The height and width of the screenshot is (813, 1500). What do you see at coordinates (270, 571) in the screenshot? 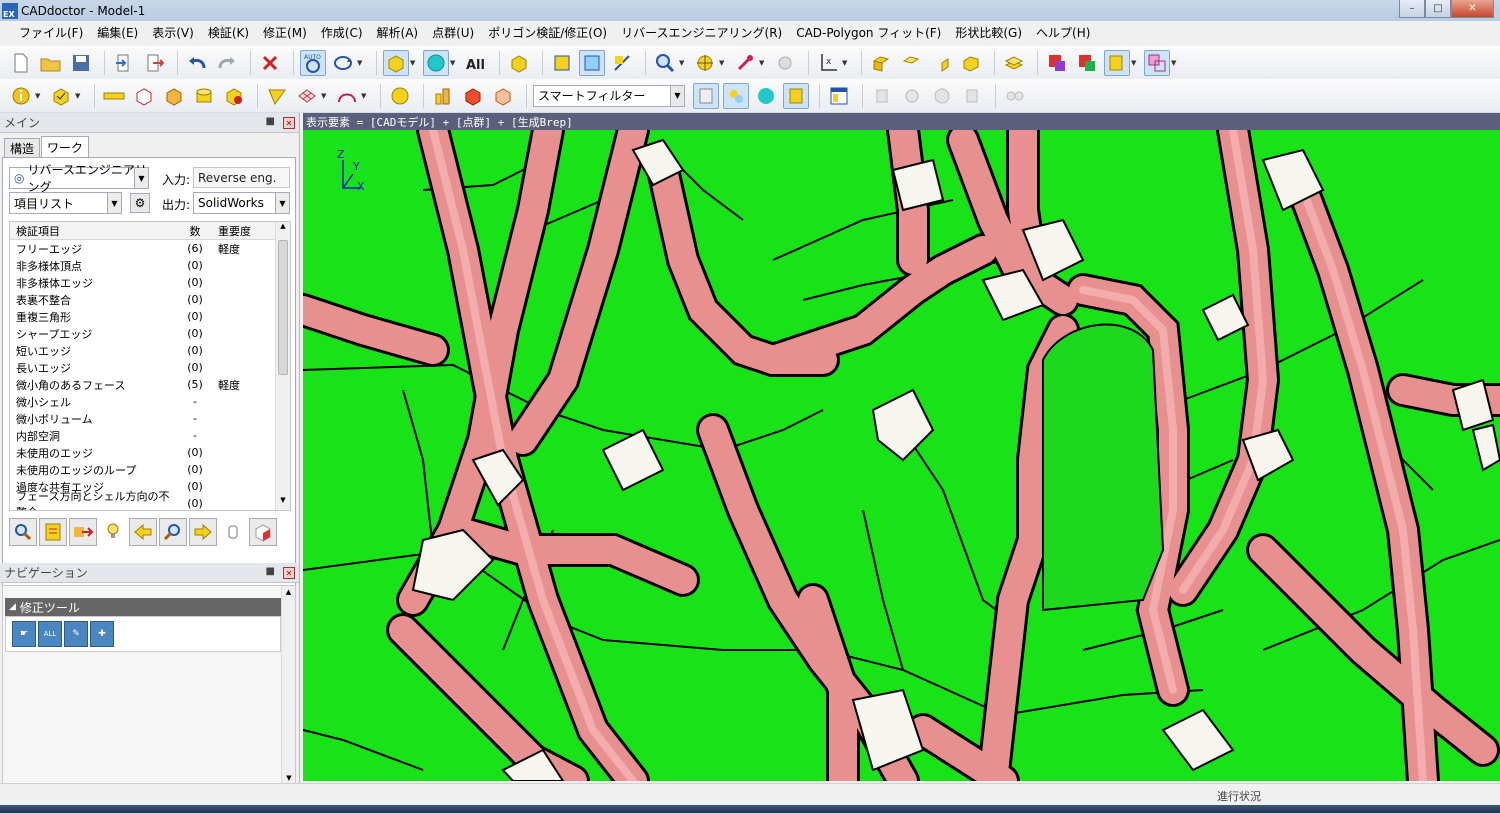
I see `pin-icon: ■` at bounding box center [270, 571].